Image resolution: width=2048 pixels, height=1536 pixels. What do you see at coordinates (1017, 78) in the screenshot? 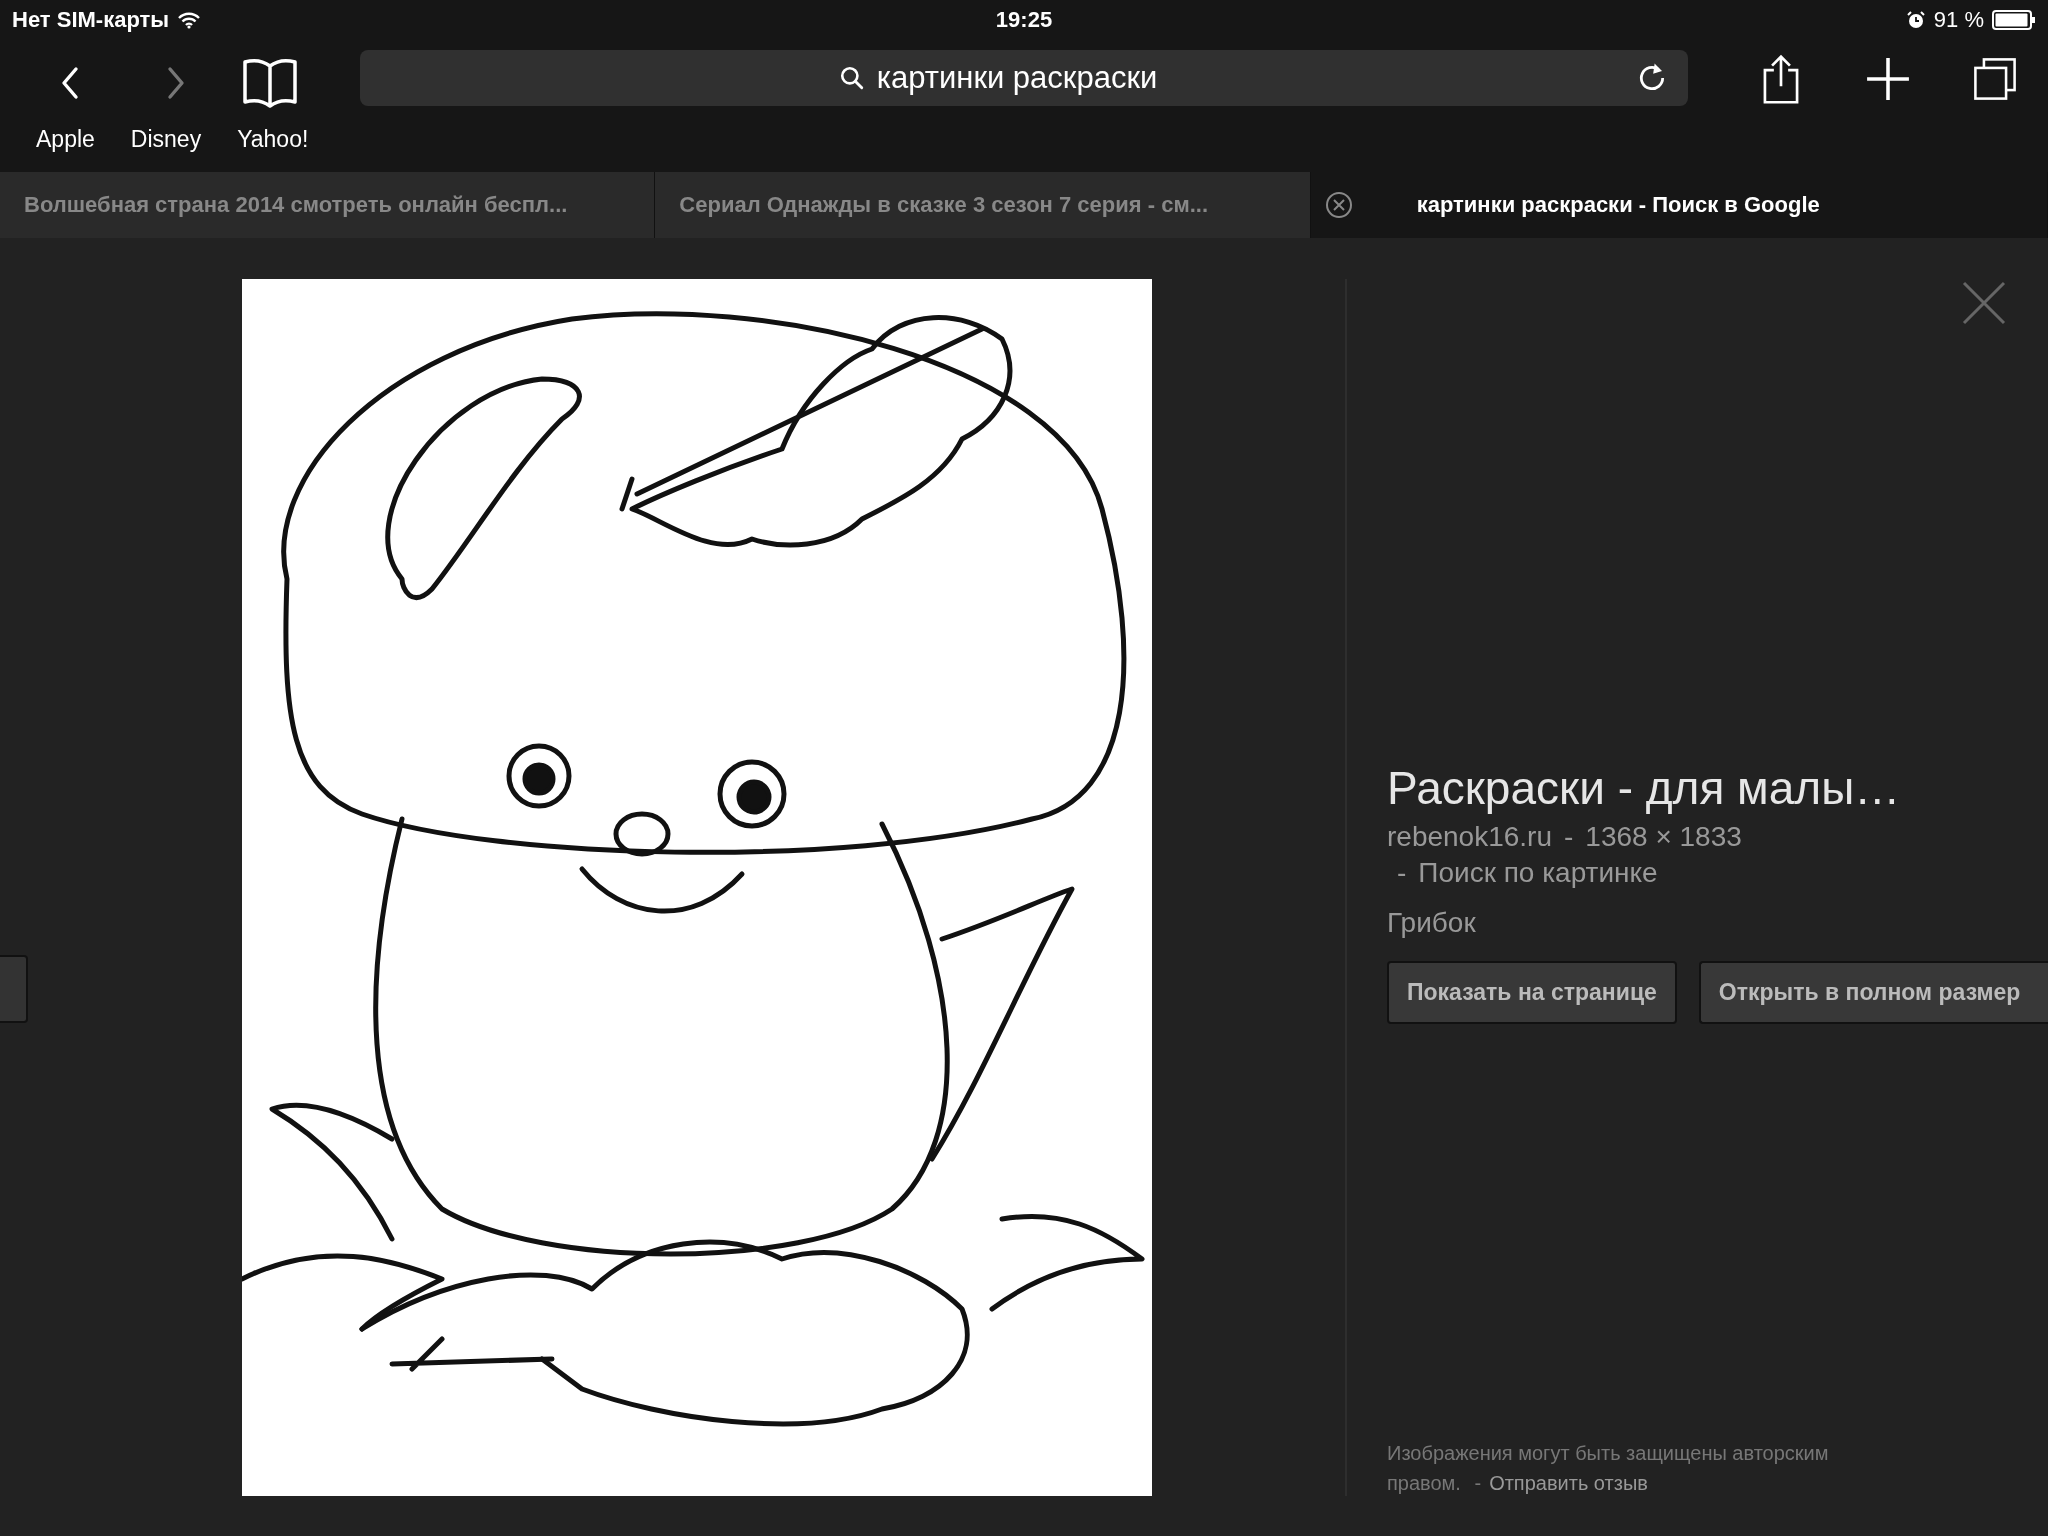
I see `address-text: картинки раскраски` at bounding box center [1017, 78].